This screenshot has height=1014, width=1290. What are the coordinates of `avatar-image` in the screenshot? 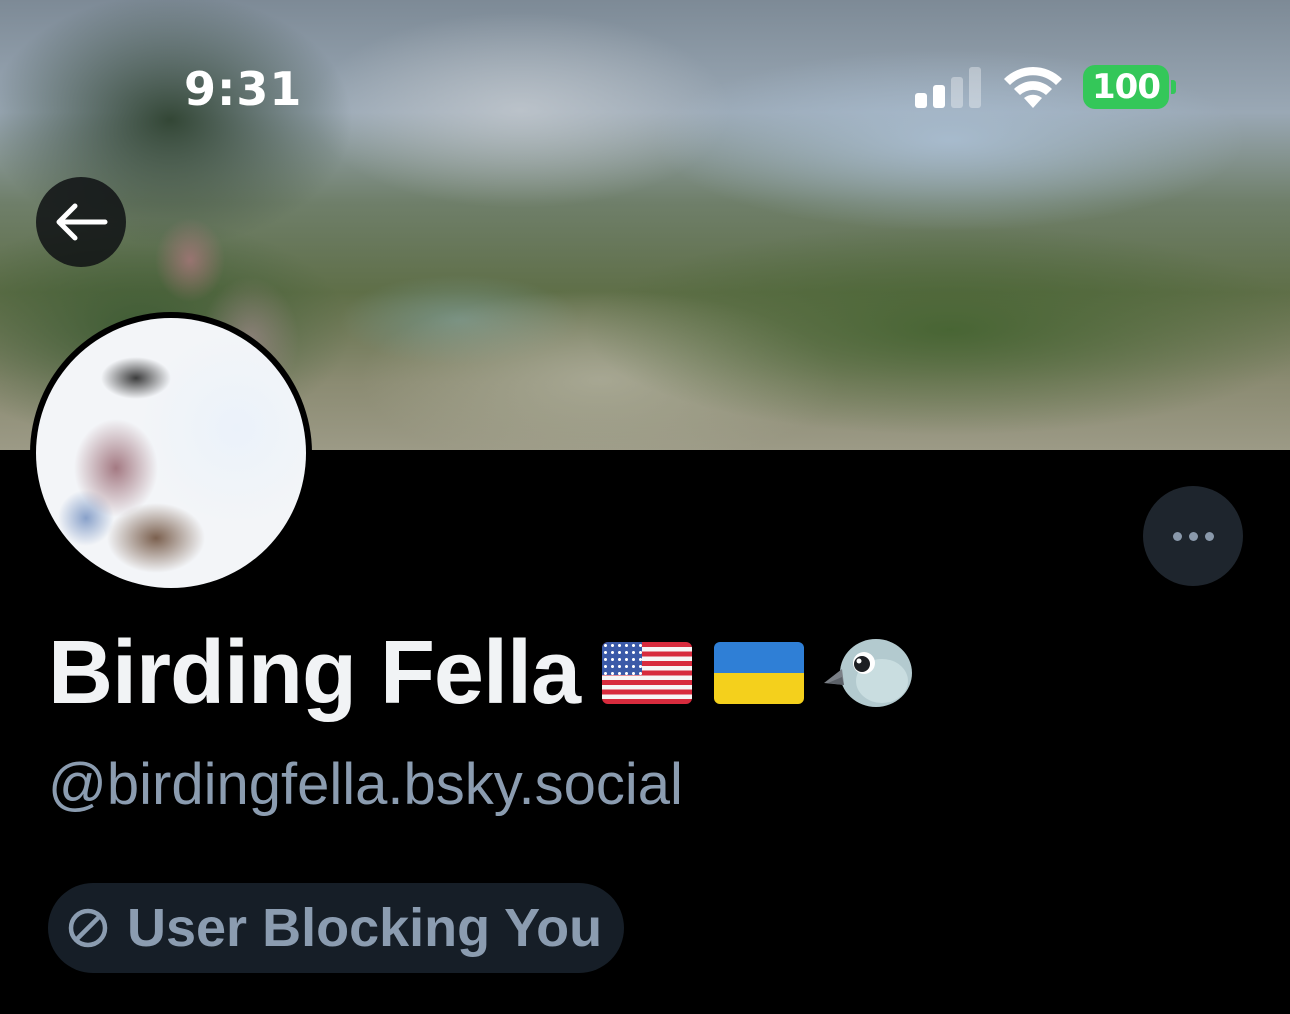 It's located at (171, 453).